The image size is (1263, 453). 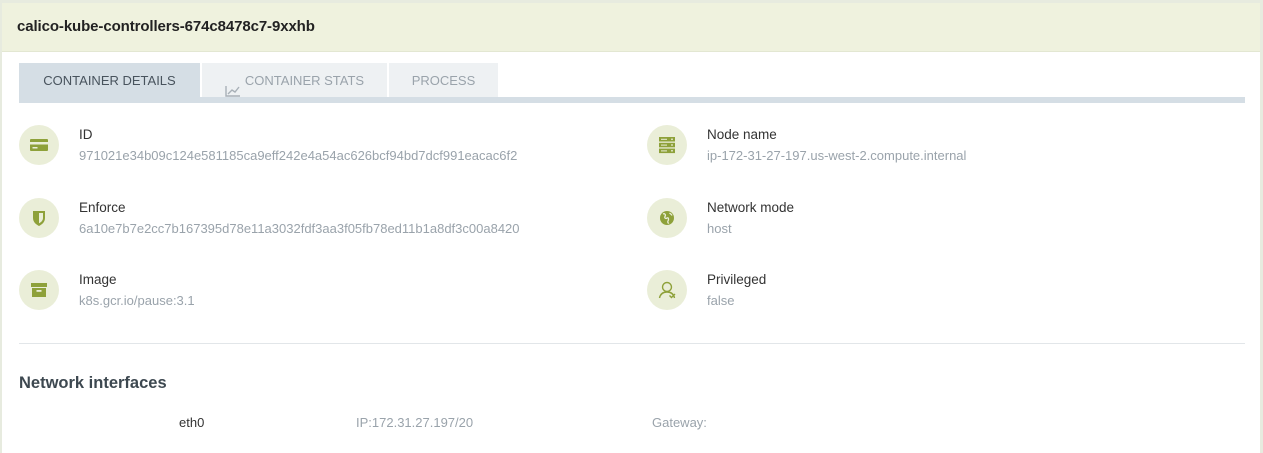 I want to click on tab-label: CONTAINER DETAILS, so click(x=109, y=80).